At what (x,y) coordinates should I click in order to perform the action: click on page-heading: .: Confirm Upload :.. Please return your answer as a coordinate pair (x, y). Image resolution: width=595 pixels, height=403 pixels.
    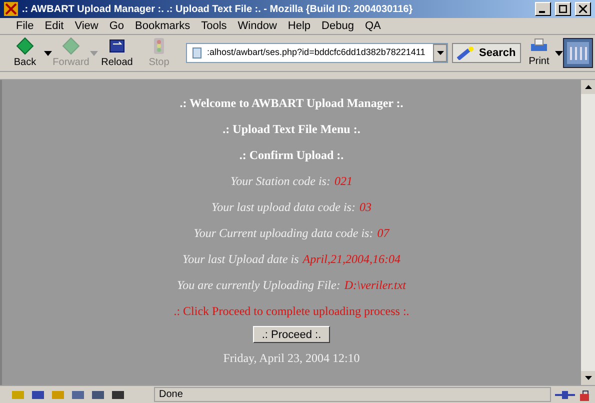
    Looking at the image, I should click on (291, 155).